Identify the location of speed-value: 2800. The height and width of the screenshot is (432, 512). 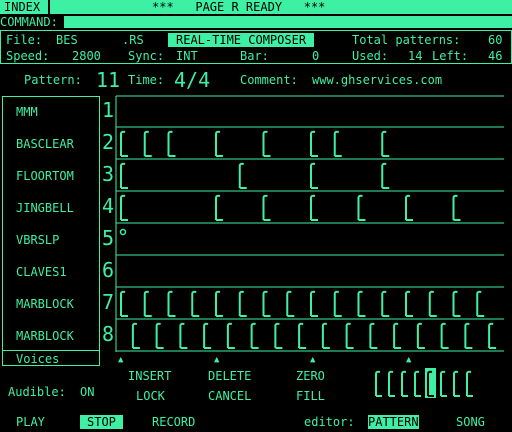
(86, 56).